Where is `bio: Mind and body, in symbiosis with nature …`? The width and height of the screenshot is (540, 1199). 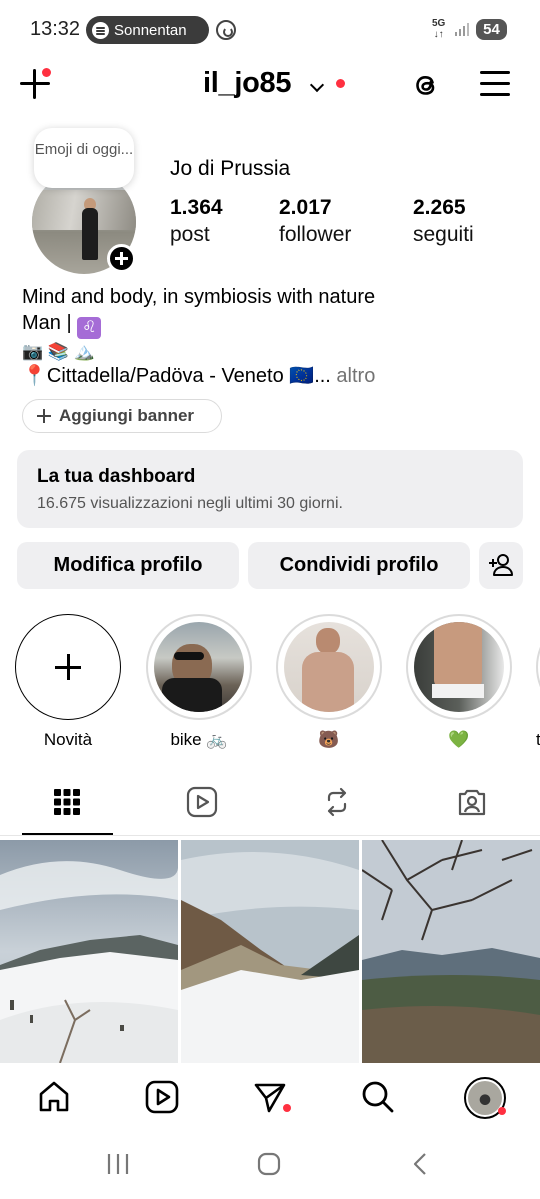
bio: Mind and body, in symbiosis with nature … is located at coordinates (198, 337).